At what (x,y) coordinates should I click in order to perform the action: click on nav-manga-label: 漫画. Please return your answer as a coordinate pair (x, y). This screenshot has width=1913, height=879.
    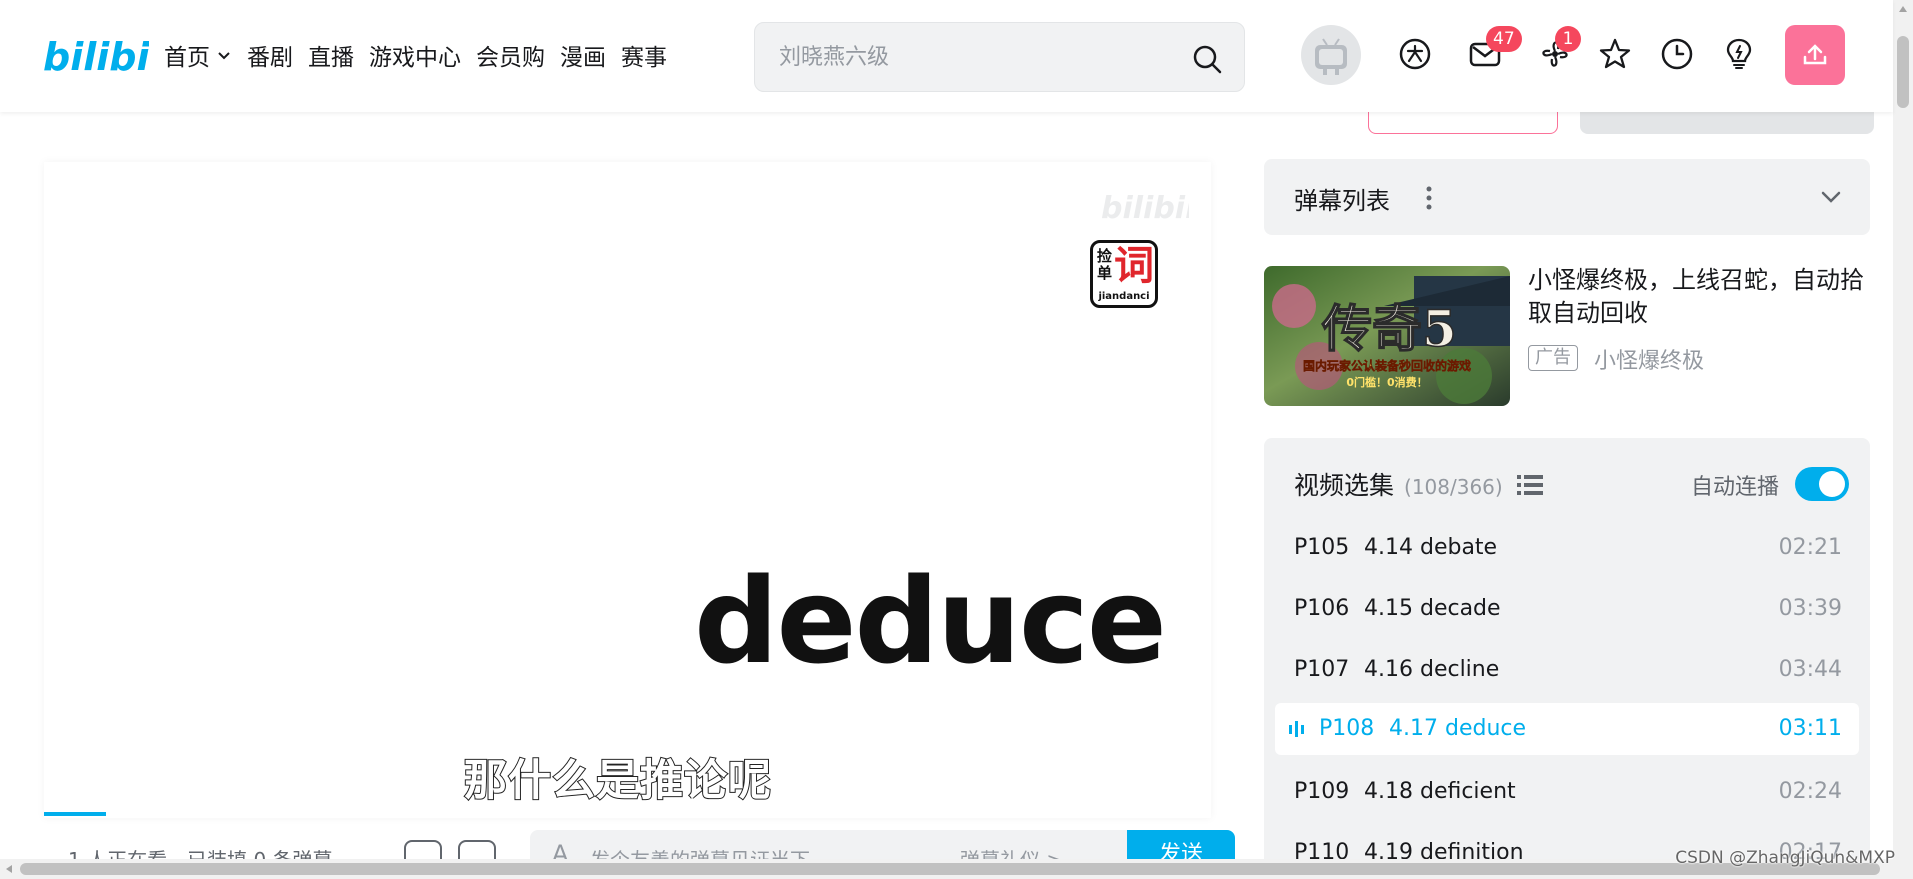
    Looking at the image, I should click on (583, 58).